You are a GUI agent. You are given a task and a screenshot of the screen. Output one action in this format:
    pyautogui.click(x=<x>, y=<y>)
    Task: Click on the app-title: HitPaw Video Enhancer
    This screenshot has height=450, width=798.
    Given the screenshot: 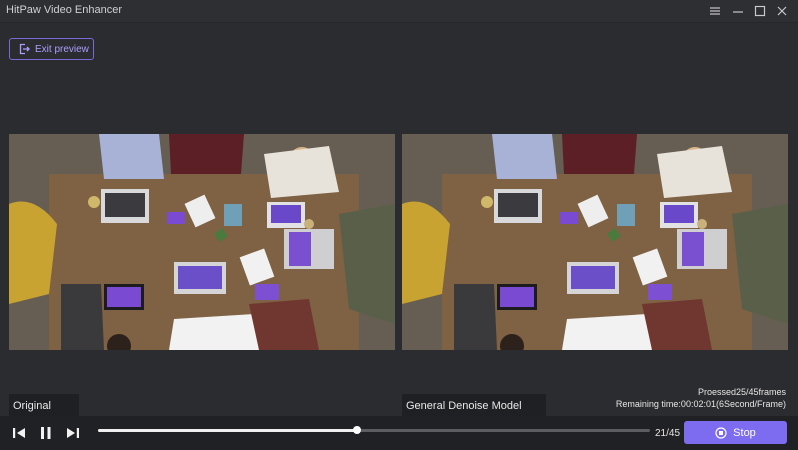 What is the action you would take?
    pyautogui.click(x=64, y=10)
    